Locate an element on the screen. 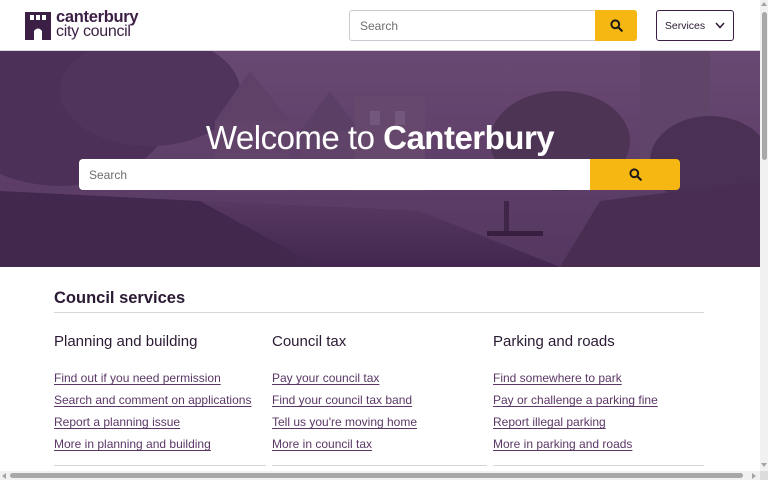 Image resolution: width=768 pixels, height=480 pixels. council-services-heading: Council services is located at coordinates (120, 298).